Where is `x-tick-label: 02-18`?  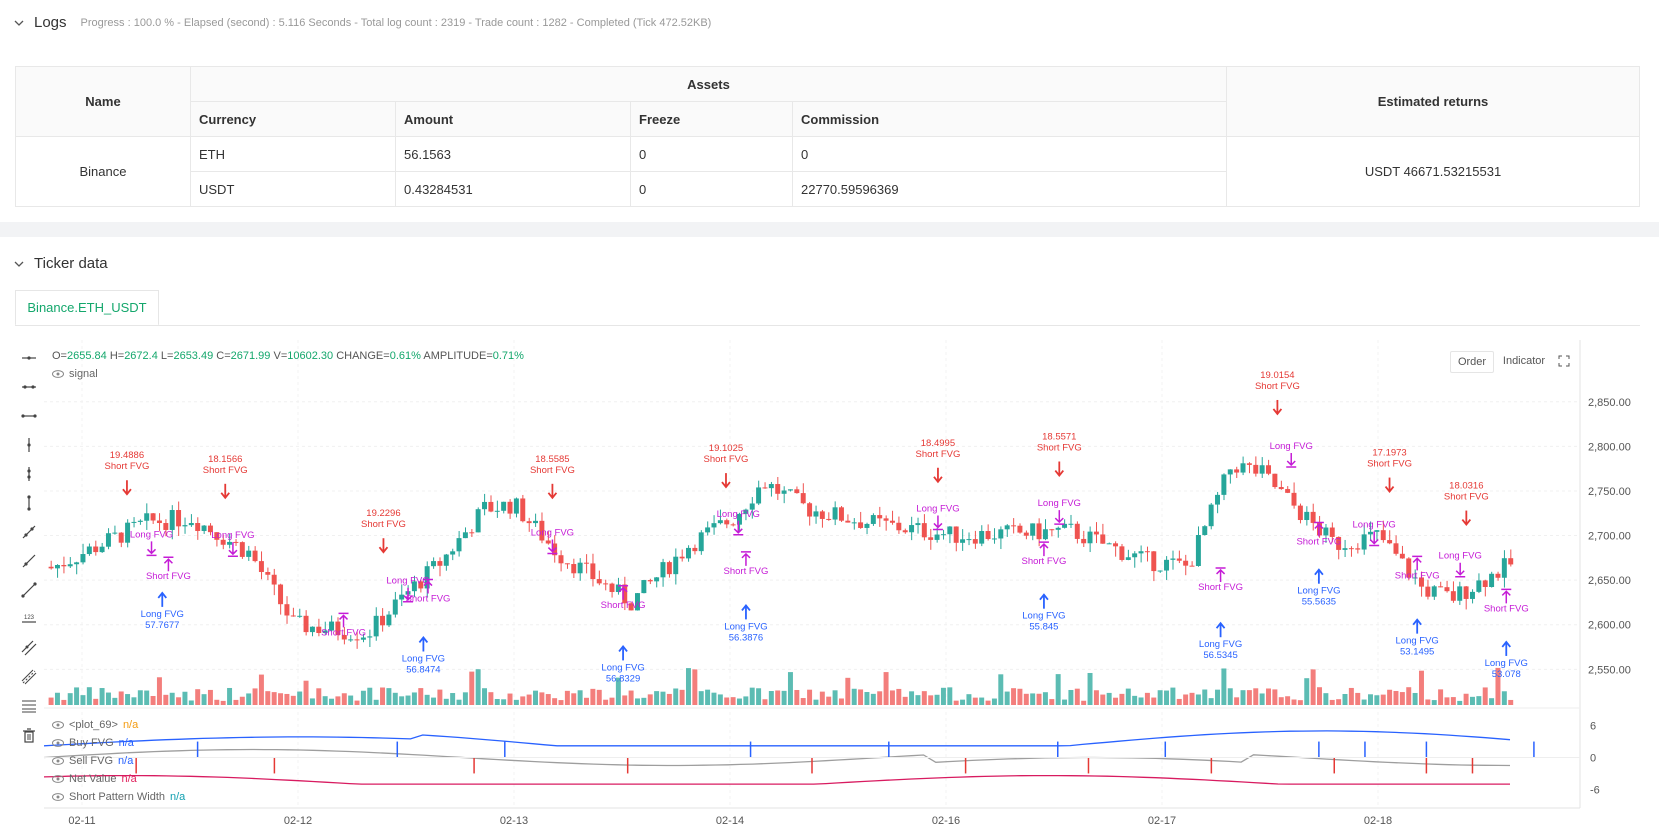 x-tick-label: 02-18 is located at coordinates (1378, 821).